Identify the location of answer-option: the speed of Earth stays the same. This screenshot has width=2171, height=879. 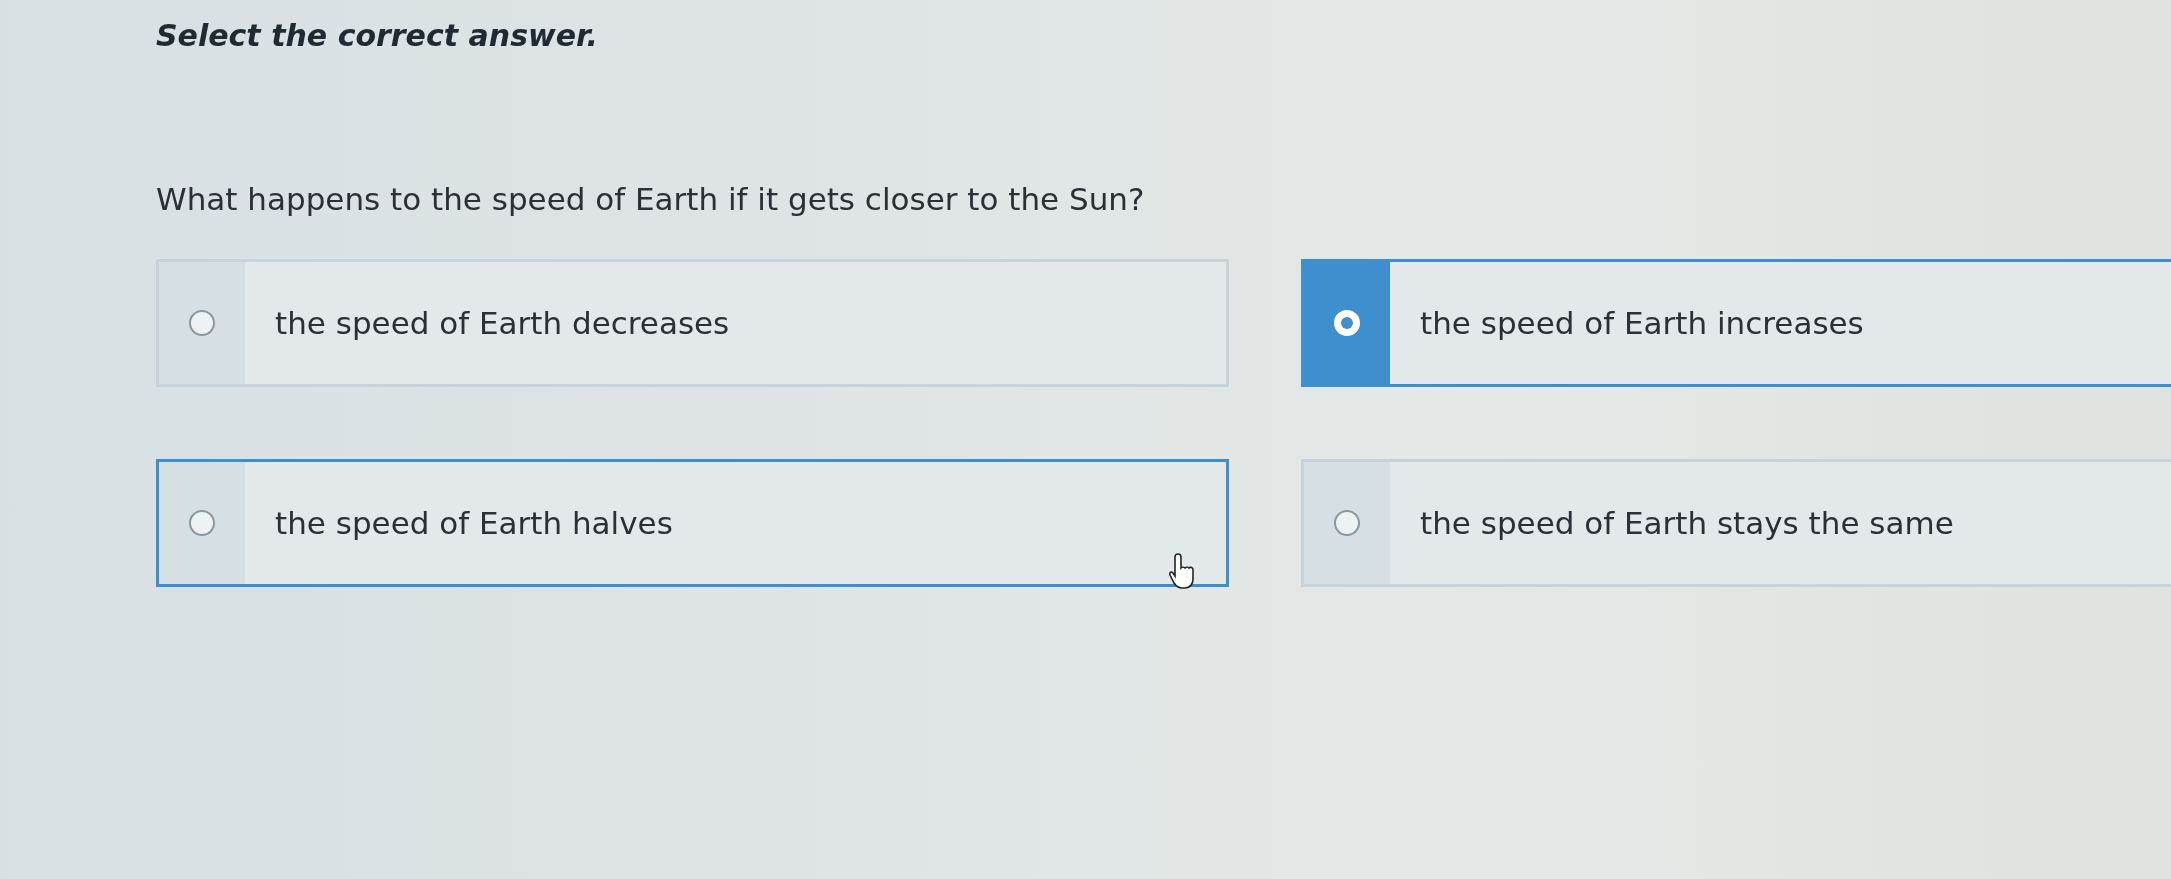
(1736, 523).